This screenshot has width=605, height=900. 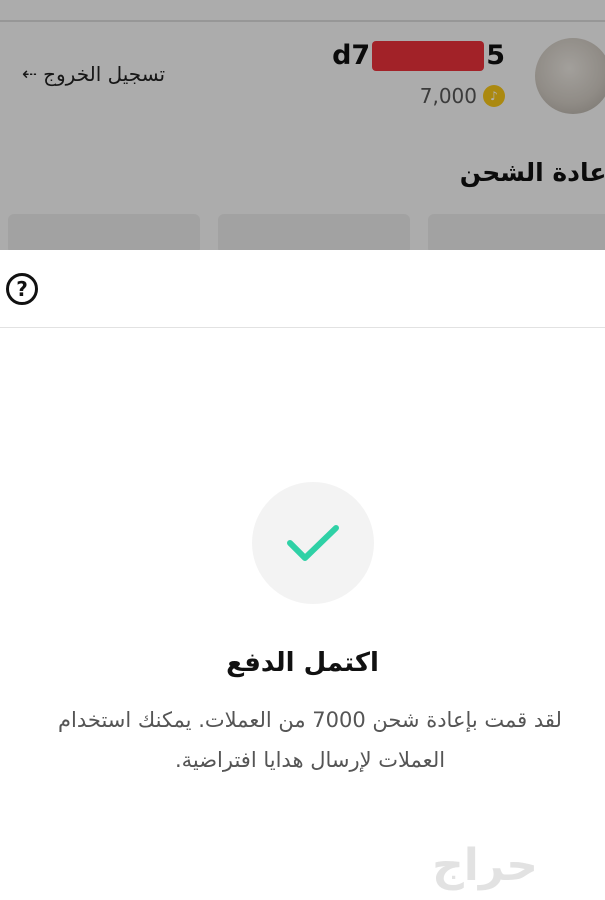 I want to click on success-badge, so click(x=313, y=543).